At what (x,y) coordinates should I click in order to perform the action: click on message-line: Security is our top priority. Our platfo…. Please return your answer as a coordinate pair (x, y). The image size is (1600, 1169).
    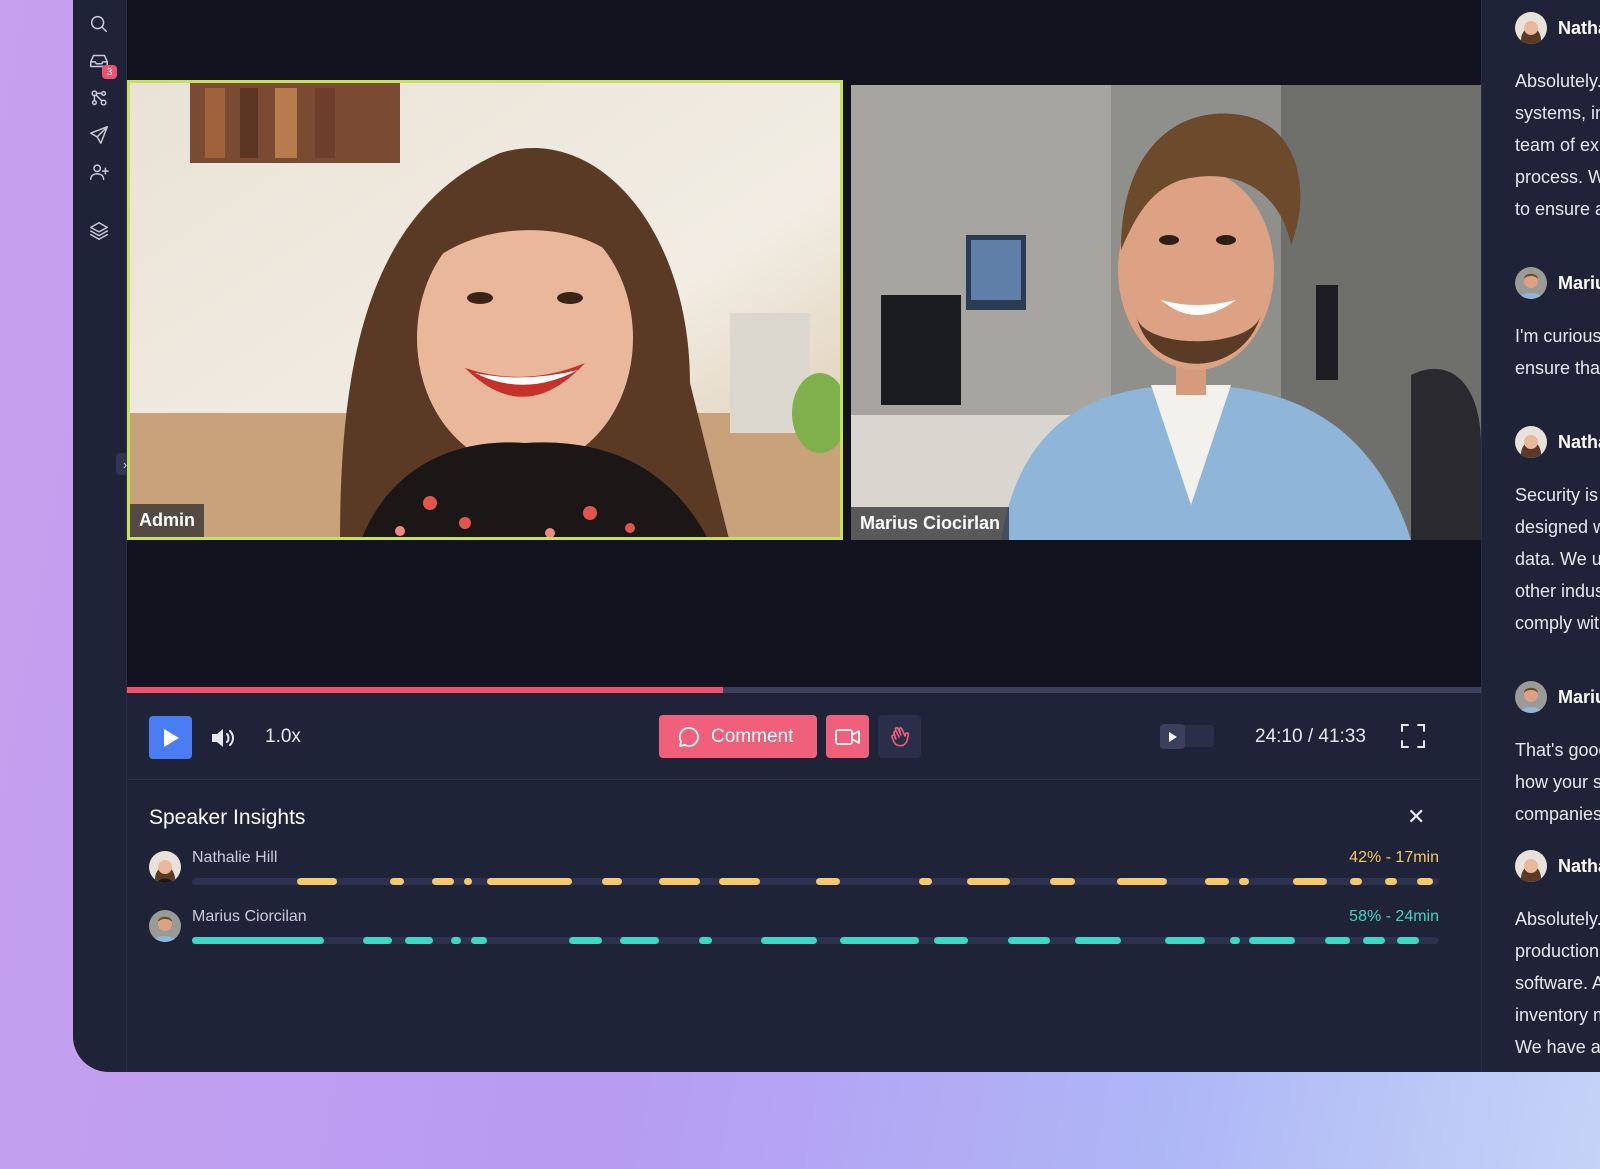
    Looking at the image, I should click on (1557, 495).